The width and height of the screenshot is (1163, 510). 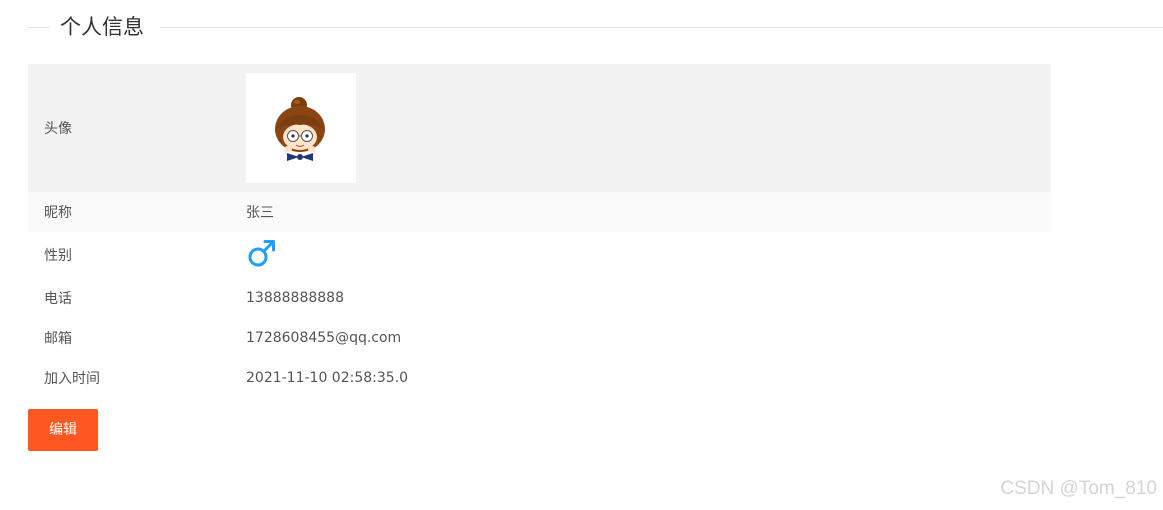 What do you see at coordinates (648, 128) in the screenshot?
I see `avatar-cell` at bounding box center [648, 128].